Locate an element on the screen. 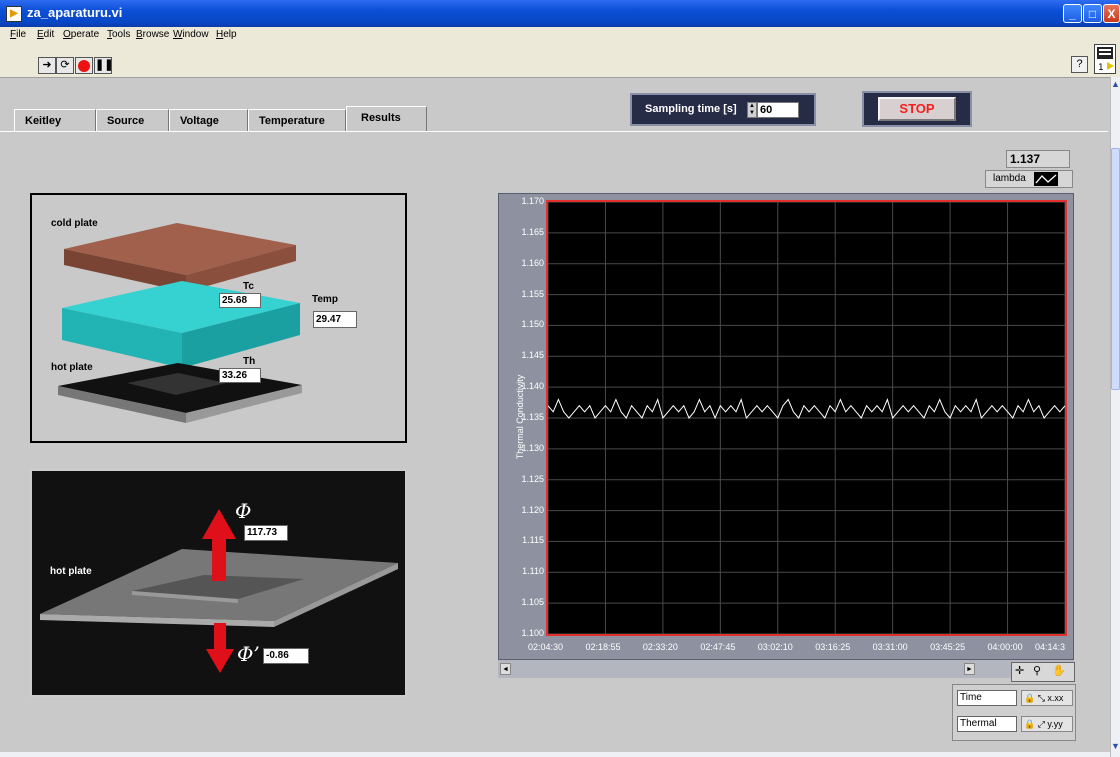 This screenshot has height=757, width=1120. menu-file: File is located at coordinates (18, 34).